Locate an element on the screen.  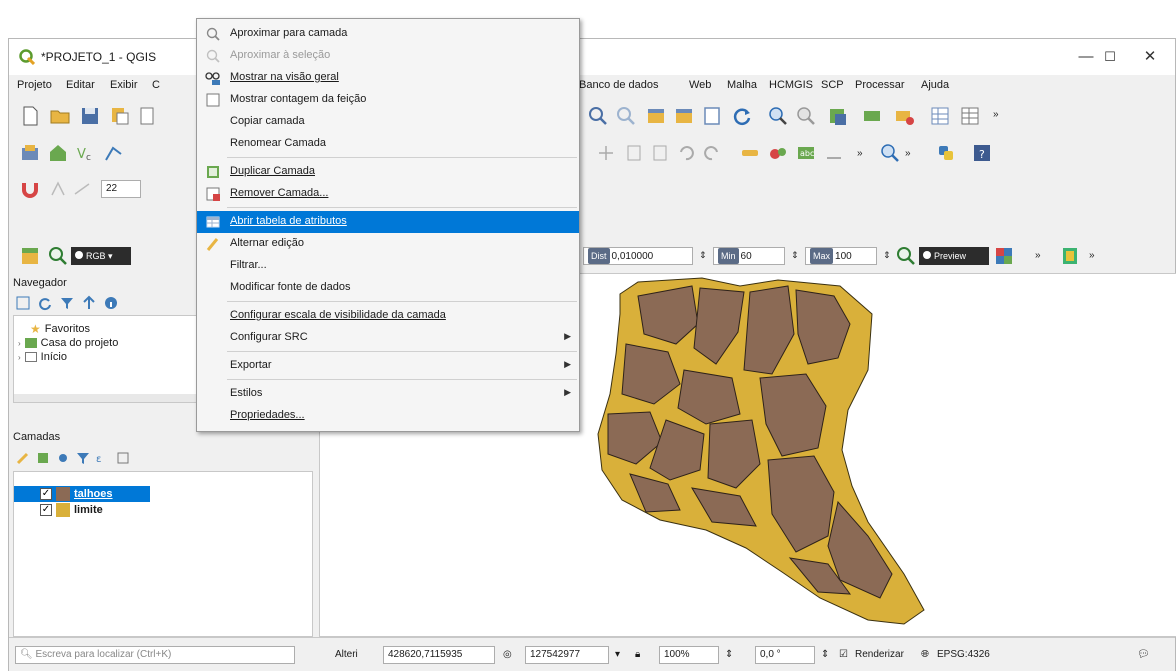
tree-item-inicio: › Início is located at coordinates (42, 357).